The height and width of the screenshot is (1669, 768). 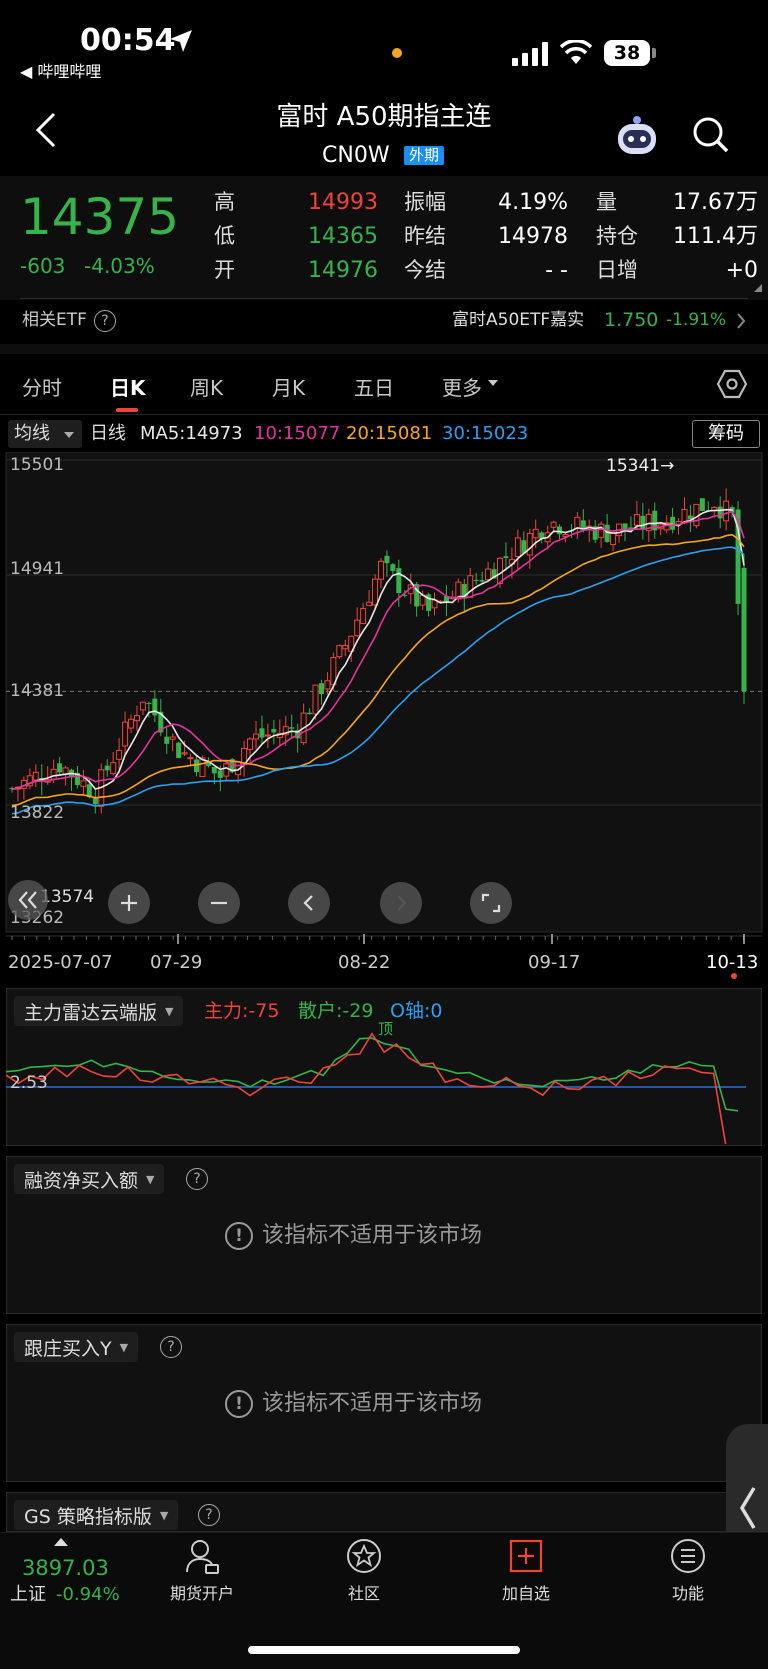 I want to click on x-axis-label: 2025-07-07, so click(x=60, y=962).